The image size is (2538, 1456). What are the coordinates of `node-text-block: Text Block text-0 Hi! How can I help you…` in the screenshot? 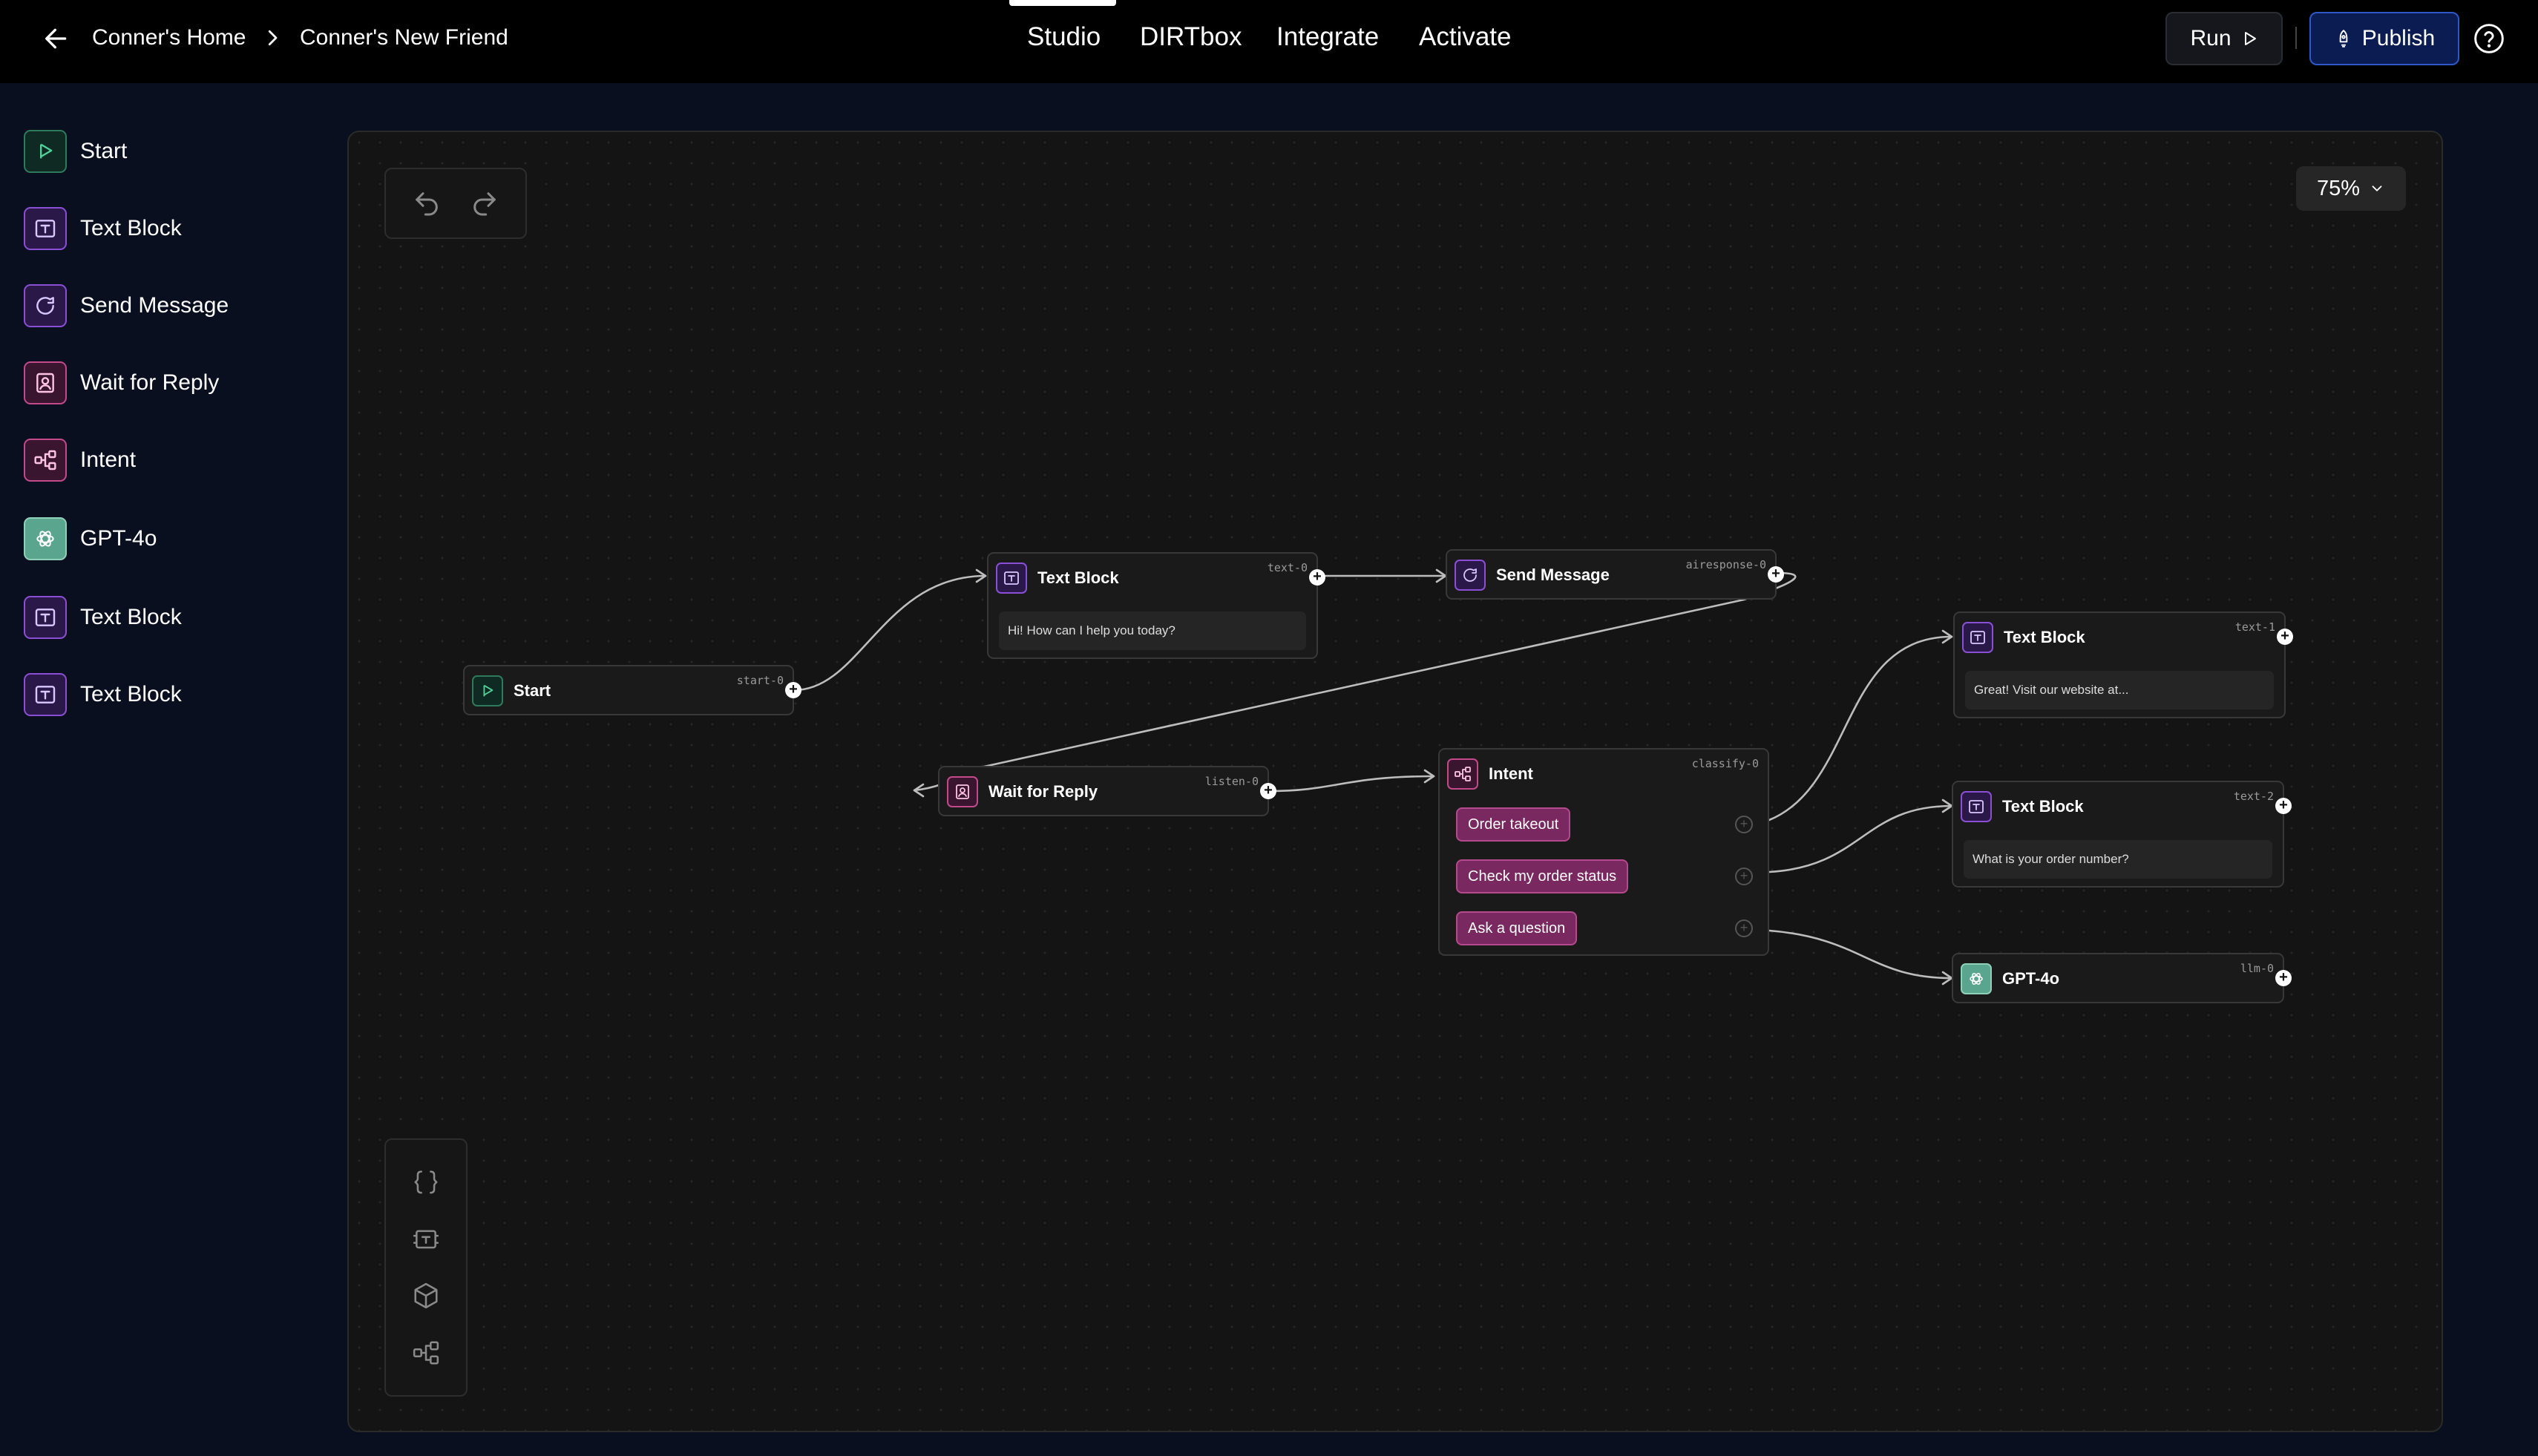 It's located at (1152, 606).